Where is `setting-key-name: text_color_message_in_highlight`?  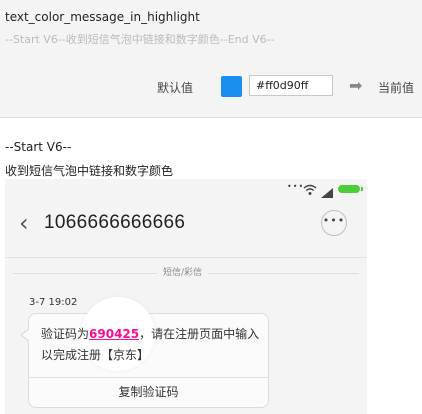 setting-key-name: text_color_message_in_highlight is located at coordinates (102, 17).